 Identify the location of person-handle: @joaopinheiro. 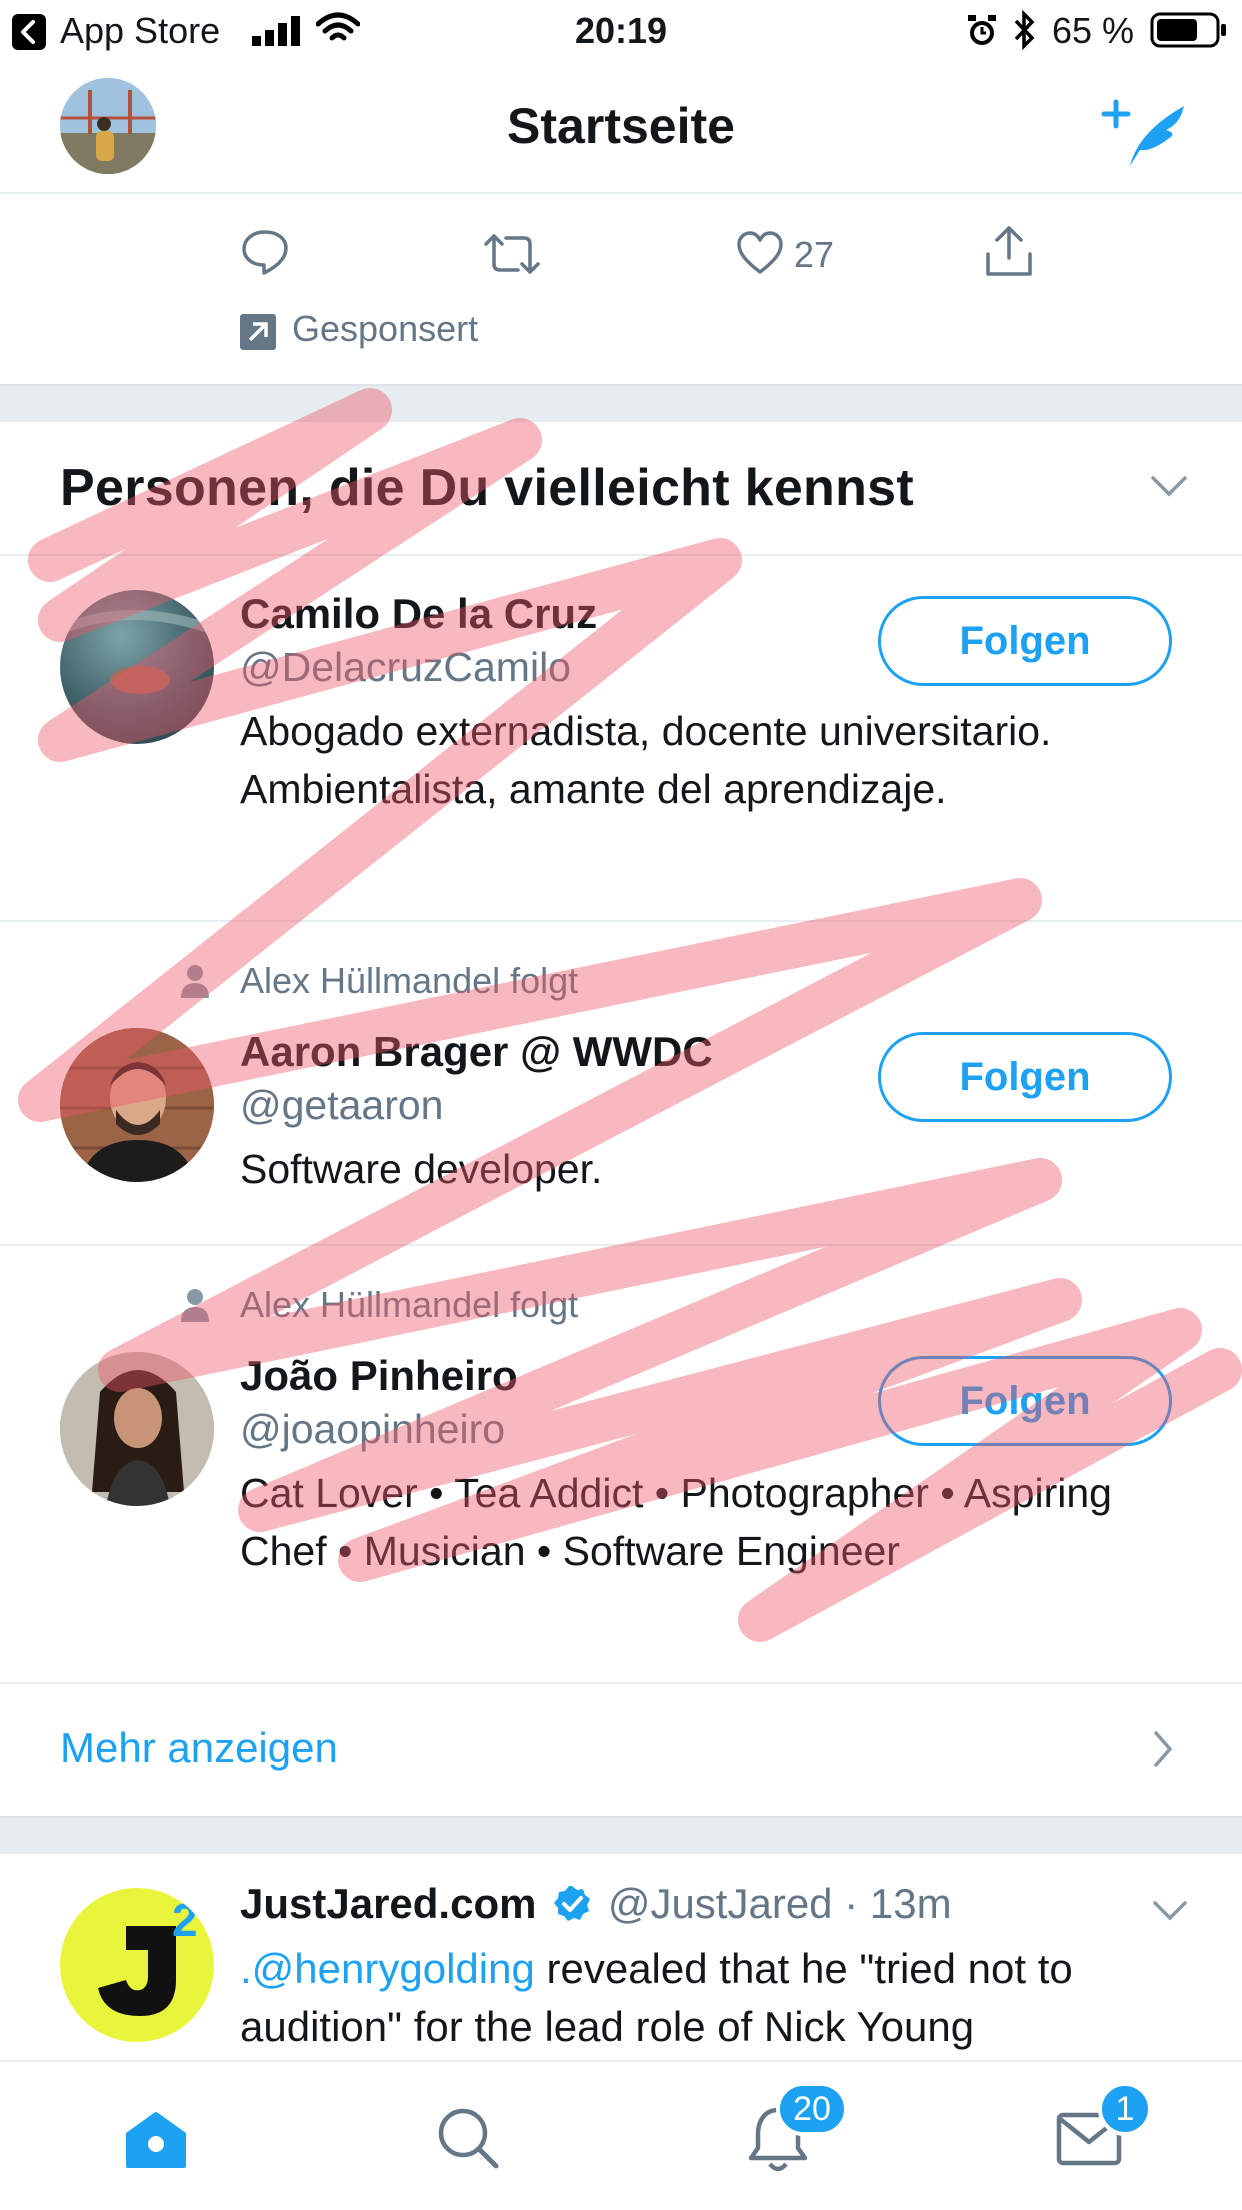
(372, 1429).